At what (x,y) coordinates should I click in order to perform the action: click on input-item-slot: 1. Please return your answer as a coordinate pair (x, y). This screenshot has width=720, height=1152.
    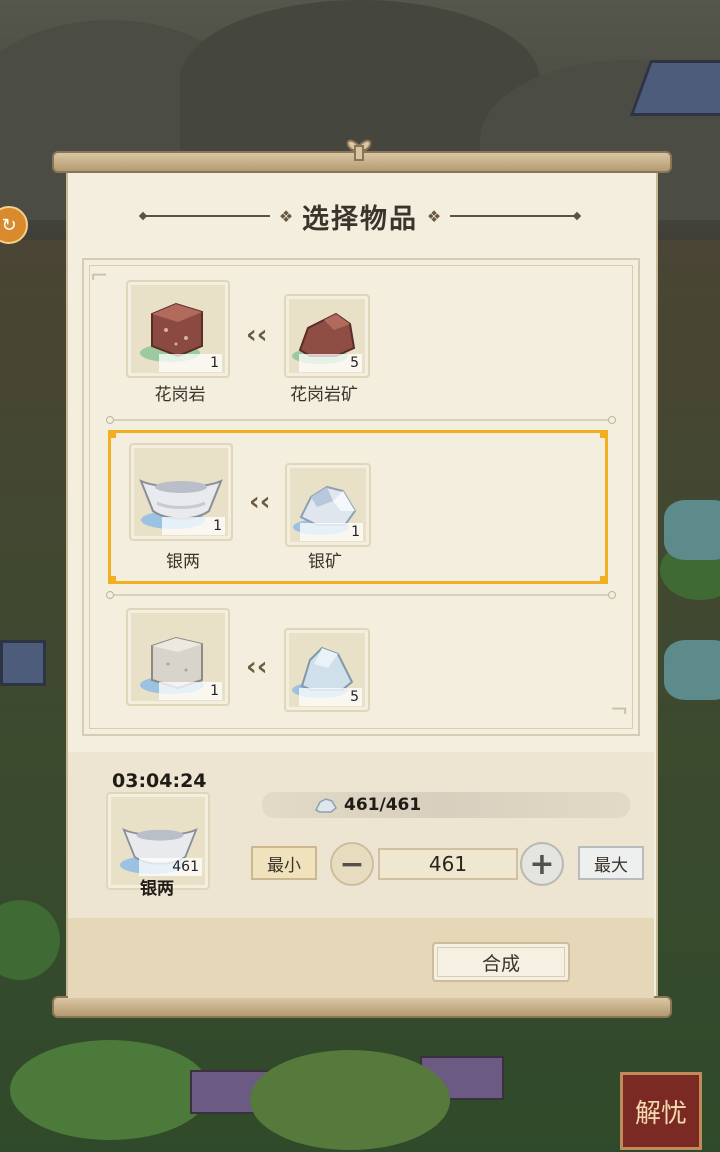
    Looking at the image, I should click on (328, 505).